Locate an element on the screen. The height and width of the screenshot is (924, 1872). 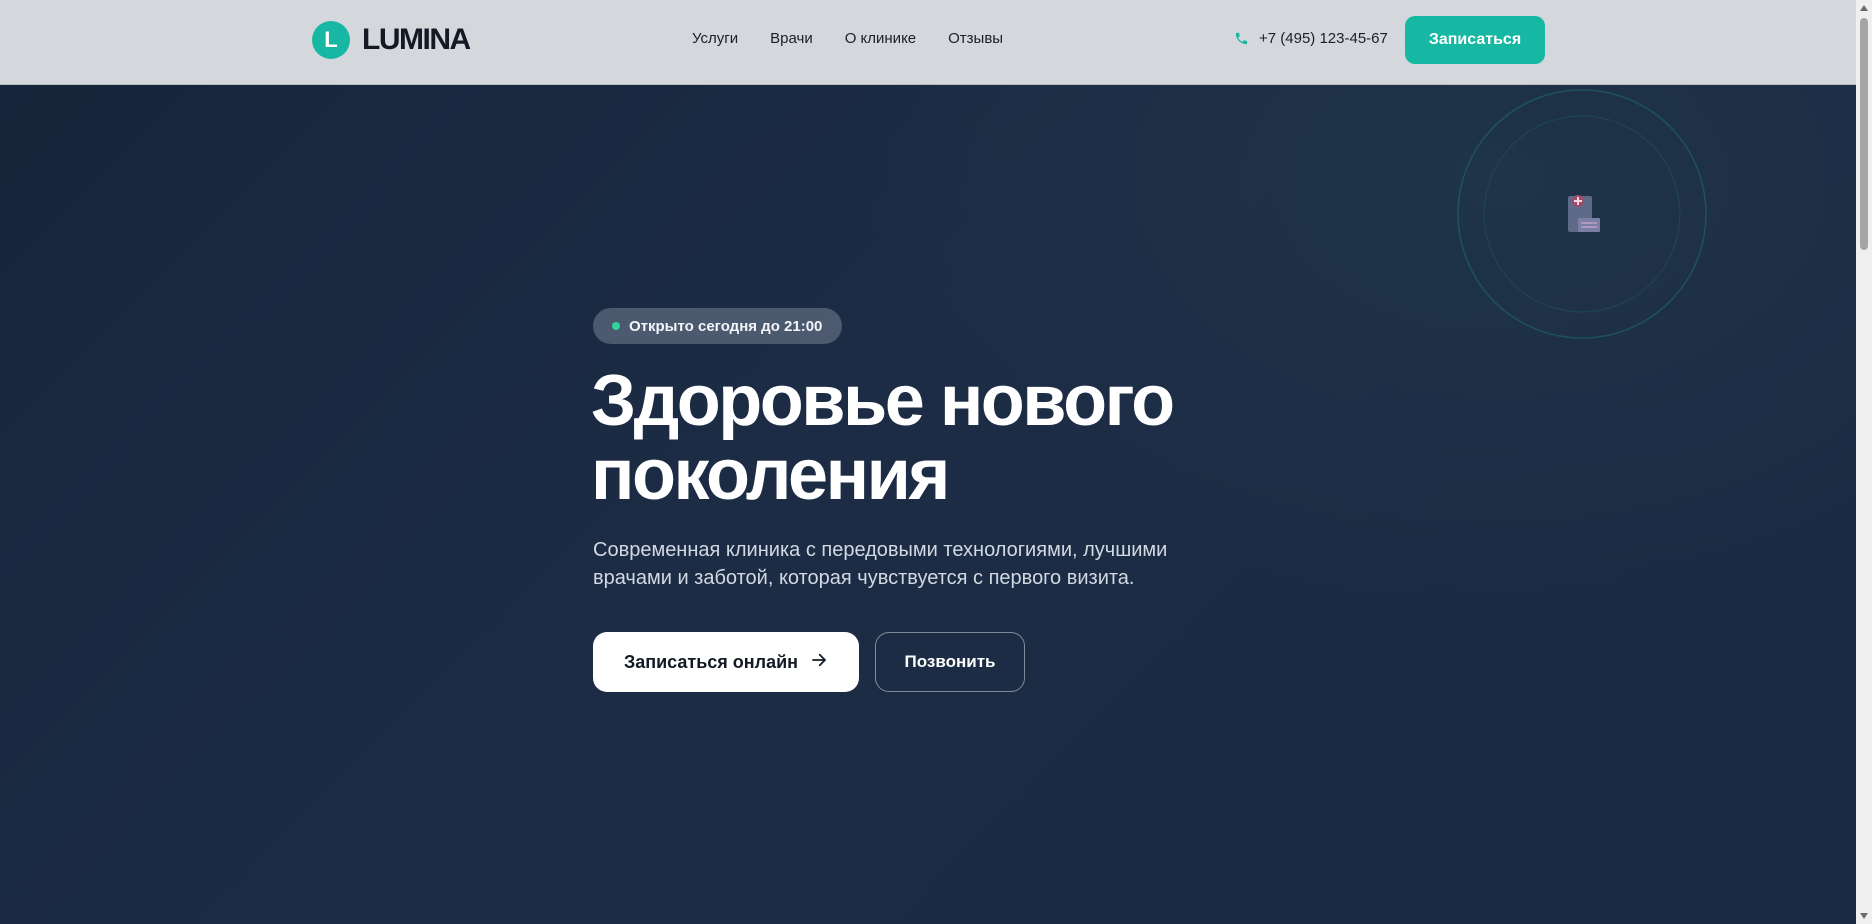
phone-number: +7 (495) 123-45-67 is located at coordinates (1323, 38).